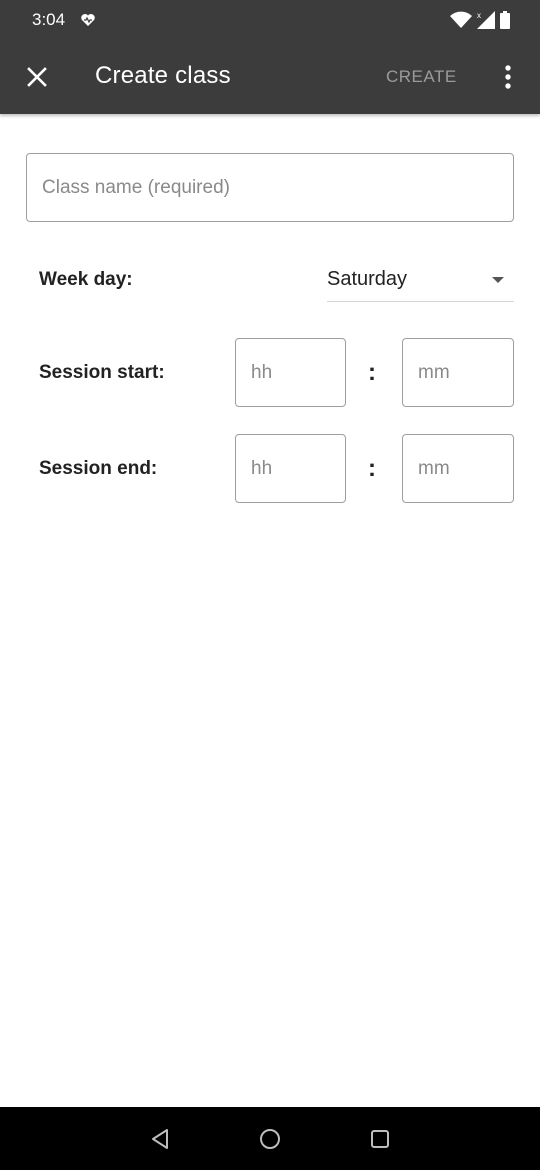 The height and width of the screenshot is (1170, 540). I want to click on session-end-minute-field, so click(458, 468).